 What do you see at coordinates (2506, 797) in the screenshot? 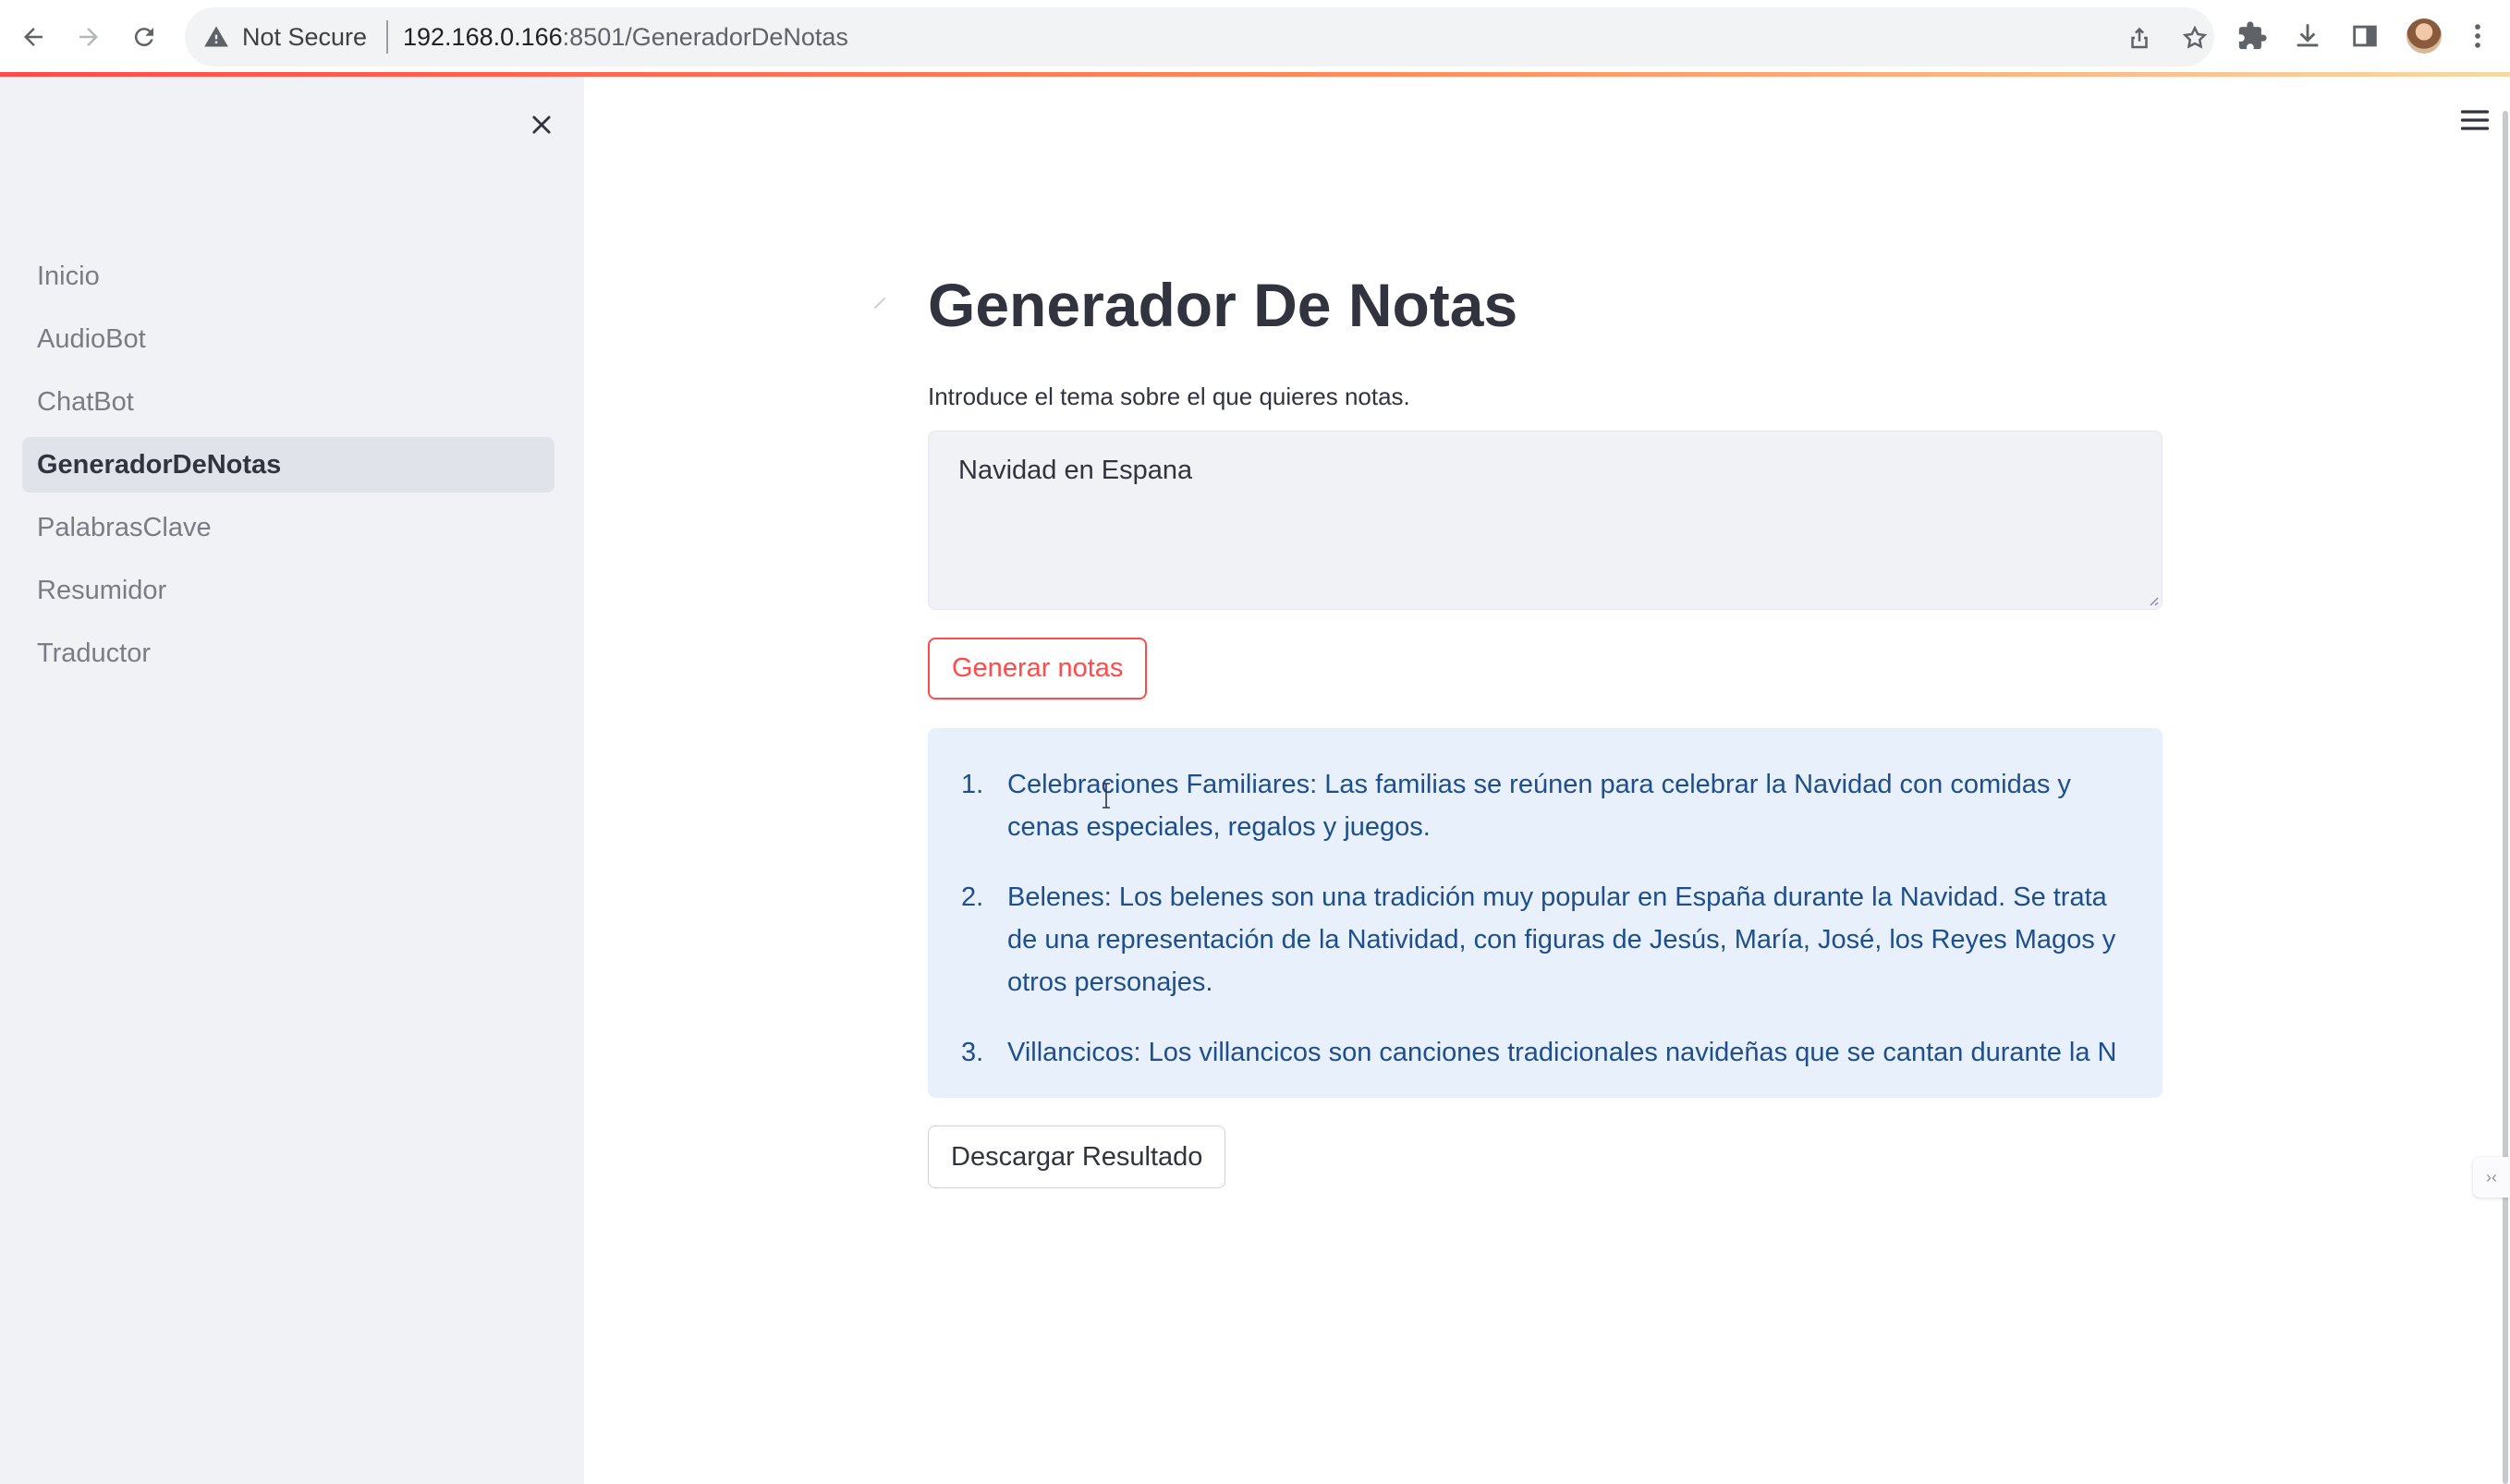
I see `scrollbar` at bounding box center [2506, 797].